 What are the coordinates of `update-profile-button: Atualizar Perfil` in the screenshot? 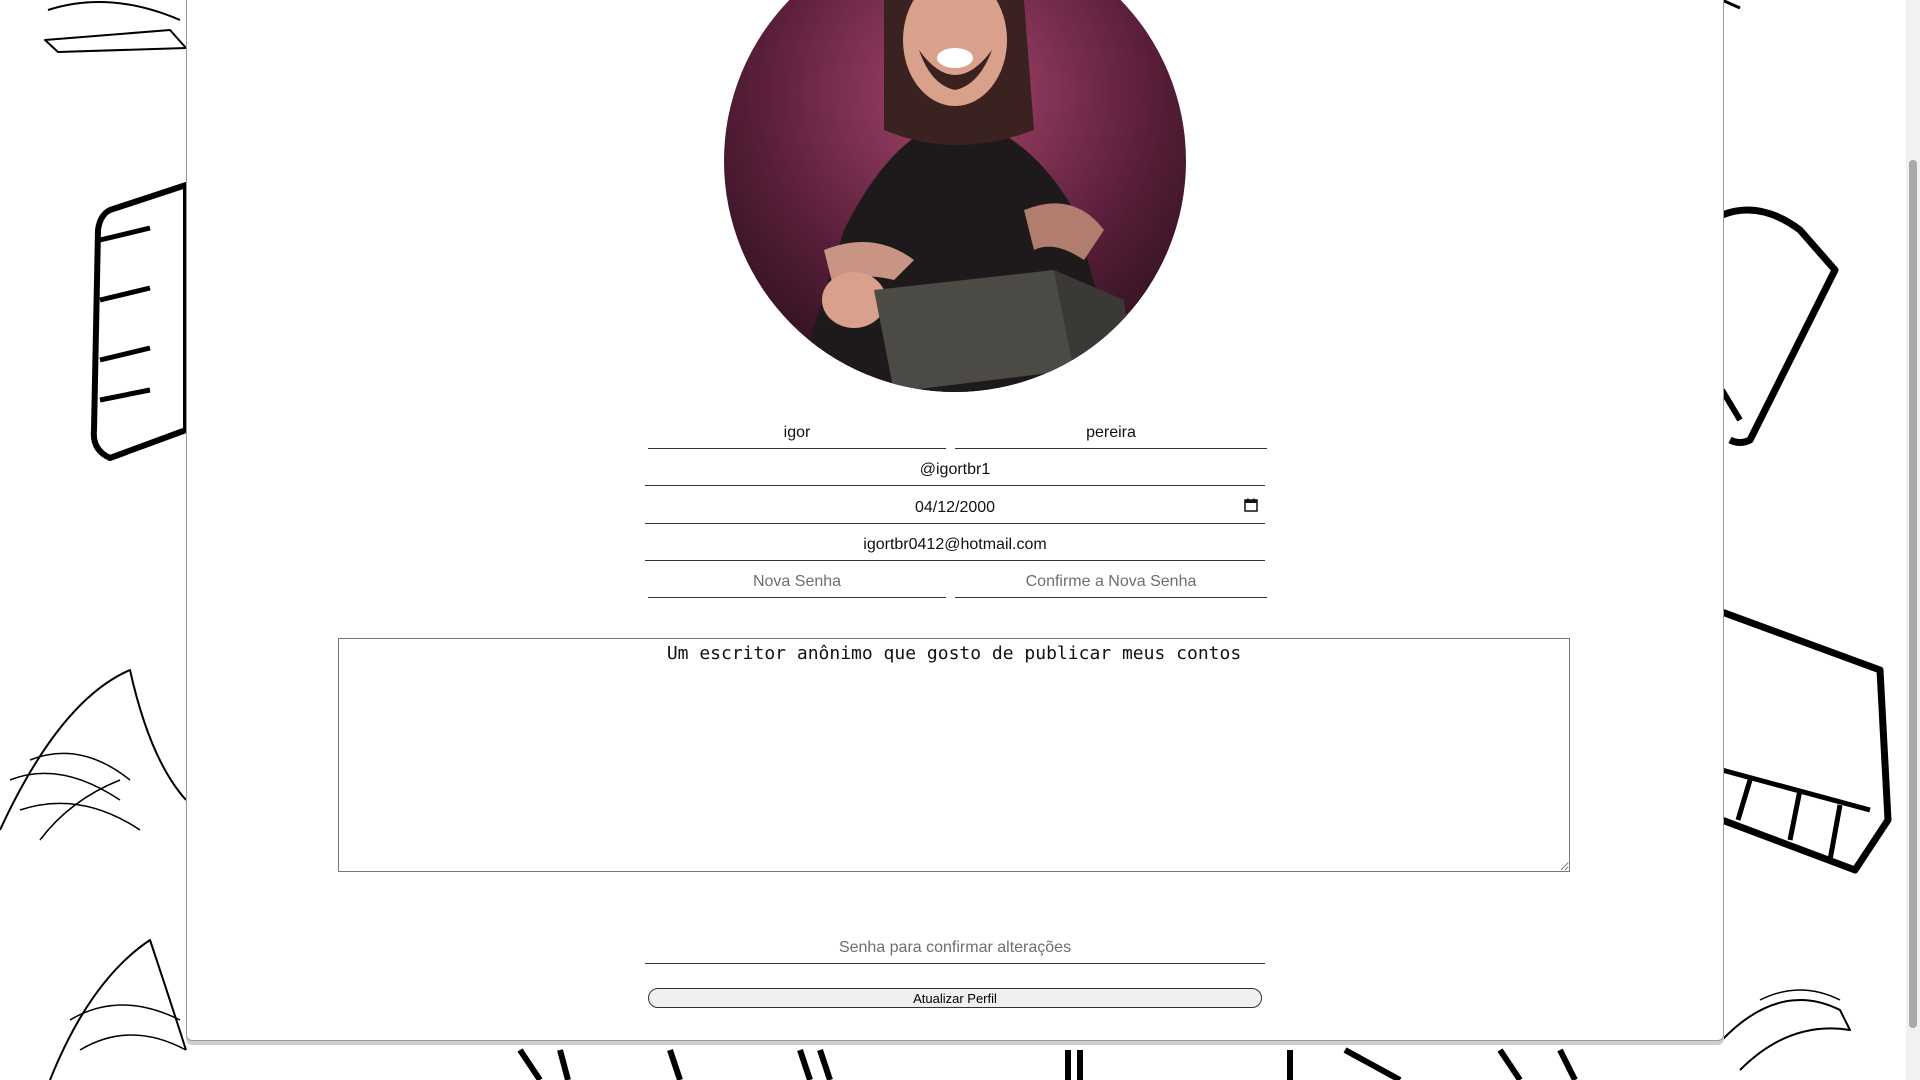 It's located at (955, 998).